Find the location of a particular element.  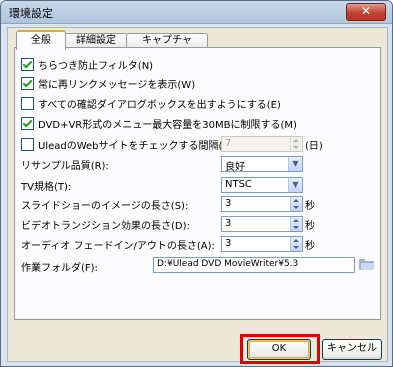

resample-select: 良好 ▼ is located at coordinates (262, 164).